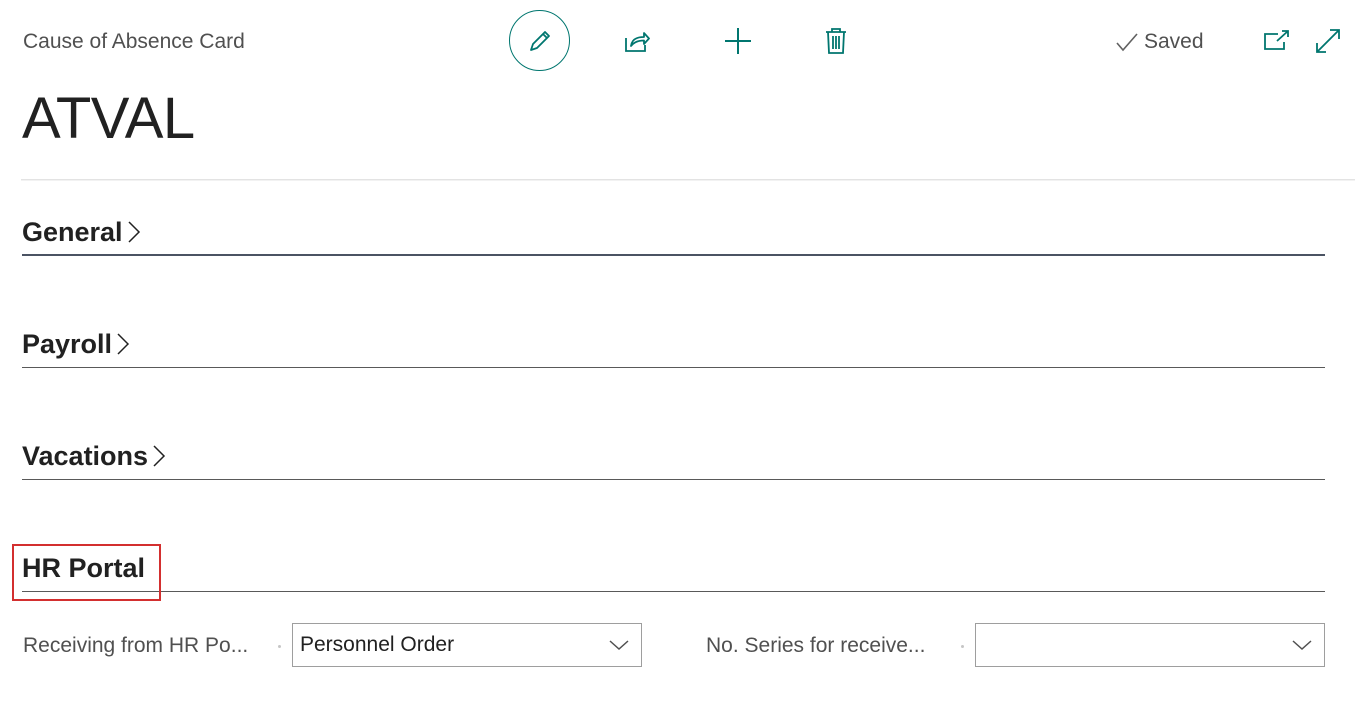 This screenshot has width=1361, height=706. I want to click on popout-icon, so click(1276, 40).